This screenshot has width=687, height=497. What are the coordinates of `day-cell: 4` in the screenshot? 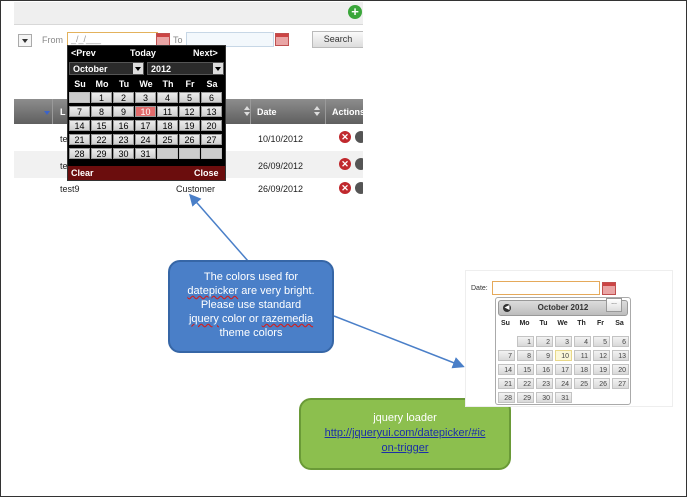 It's located at (582, 341).